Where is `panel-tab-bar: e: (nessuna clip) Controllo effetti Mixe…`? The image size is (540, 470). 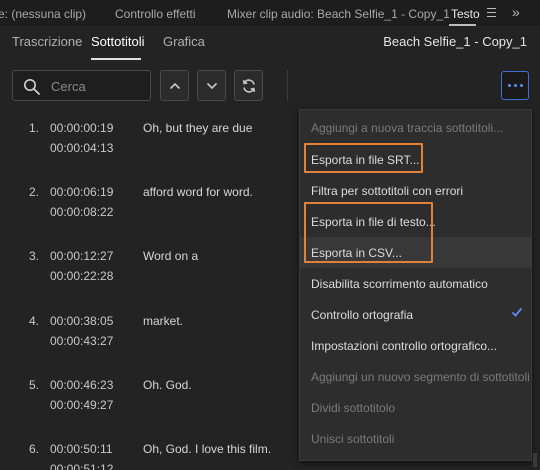
panel-tab-bar: e: (nessuna clip) Controllo effetti Mixe… is located at coordinates (270, 13).